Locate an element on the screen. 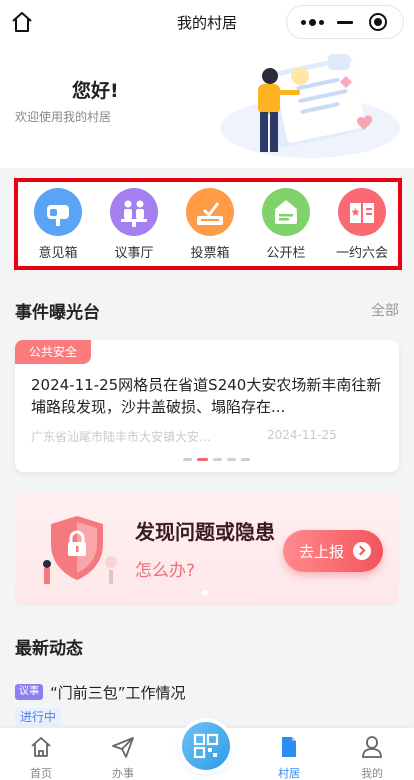 This screenshot has width=414, height=780. book-icon is located at coordinates (362, 212).